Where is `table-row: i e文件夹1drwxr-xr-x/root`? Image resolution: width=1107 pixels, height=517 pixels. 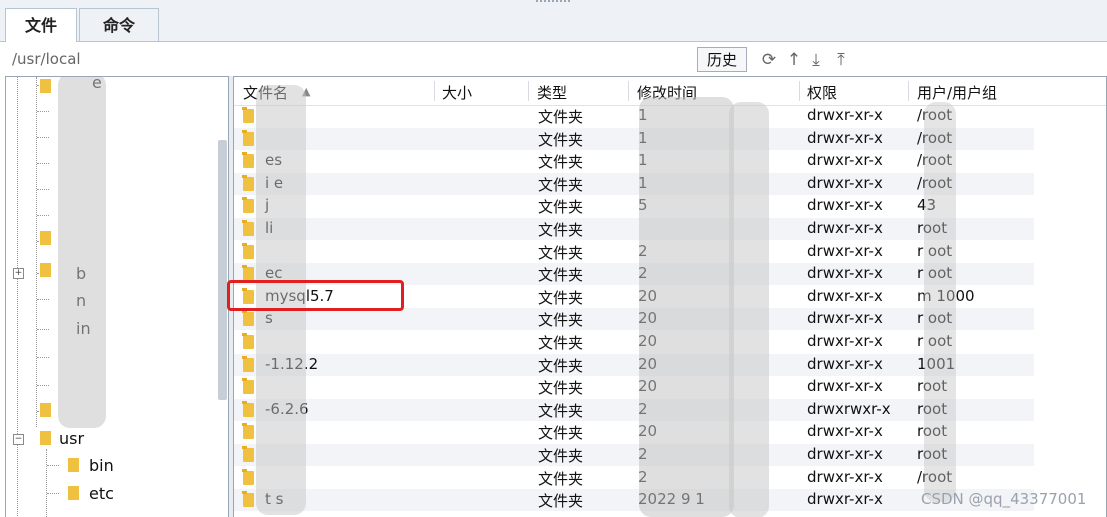 table-row: i e文件夹1drwxr-xr-x/root is located at coordinates (634, 183).